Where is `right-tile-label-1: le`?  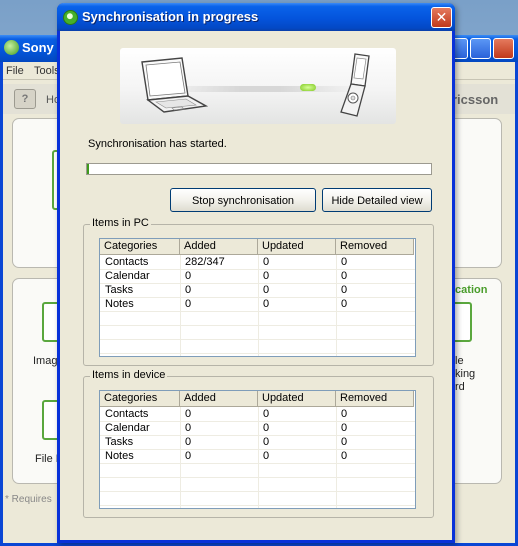
right-tile-label-1: le is located at coordinates (459, 361).